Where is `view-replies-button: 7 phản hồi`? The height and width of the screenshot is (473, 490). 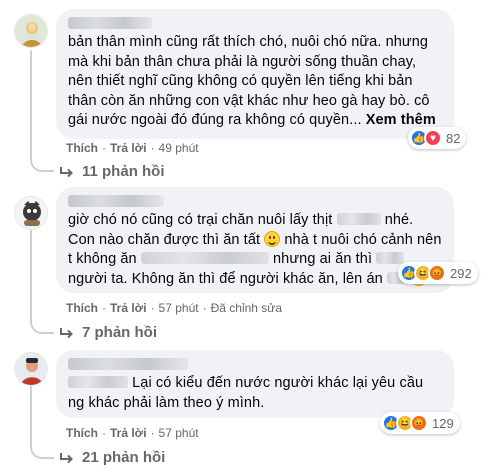
view-replies-button: 7 phản hồi is located at coordinates (108, 332).